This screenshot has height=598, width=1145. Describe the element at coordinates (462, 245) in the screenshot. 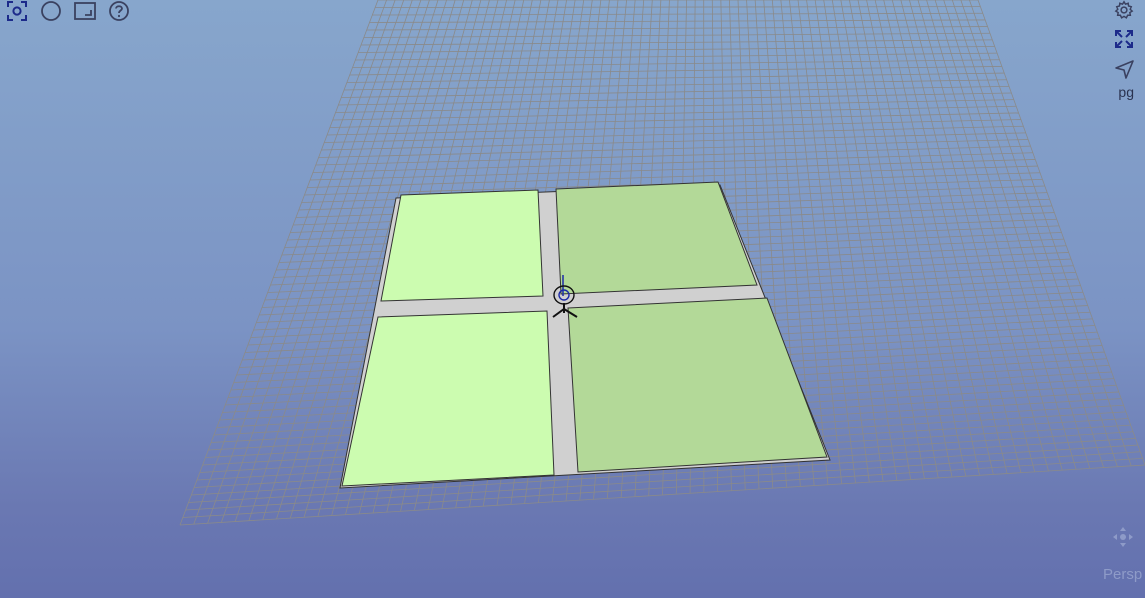

I see `parcel-nw` at that location.